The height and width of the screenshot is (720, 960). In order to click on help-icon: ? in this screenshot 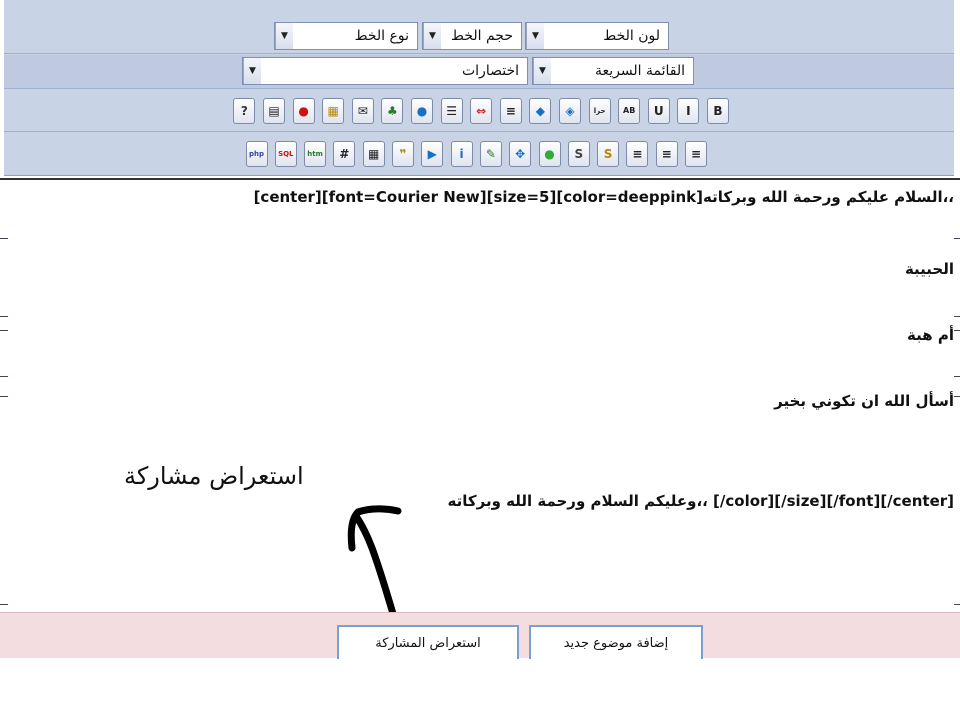, I will do `click(244, 111)`.